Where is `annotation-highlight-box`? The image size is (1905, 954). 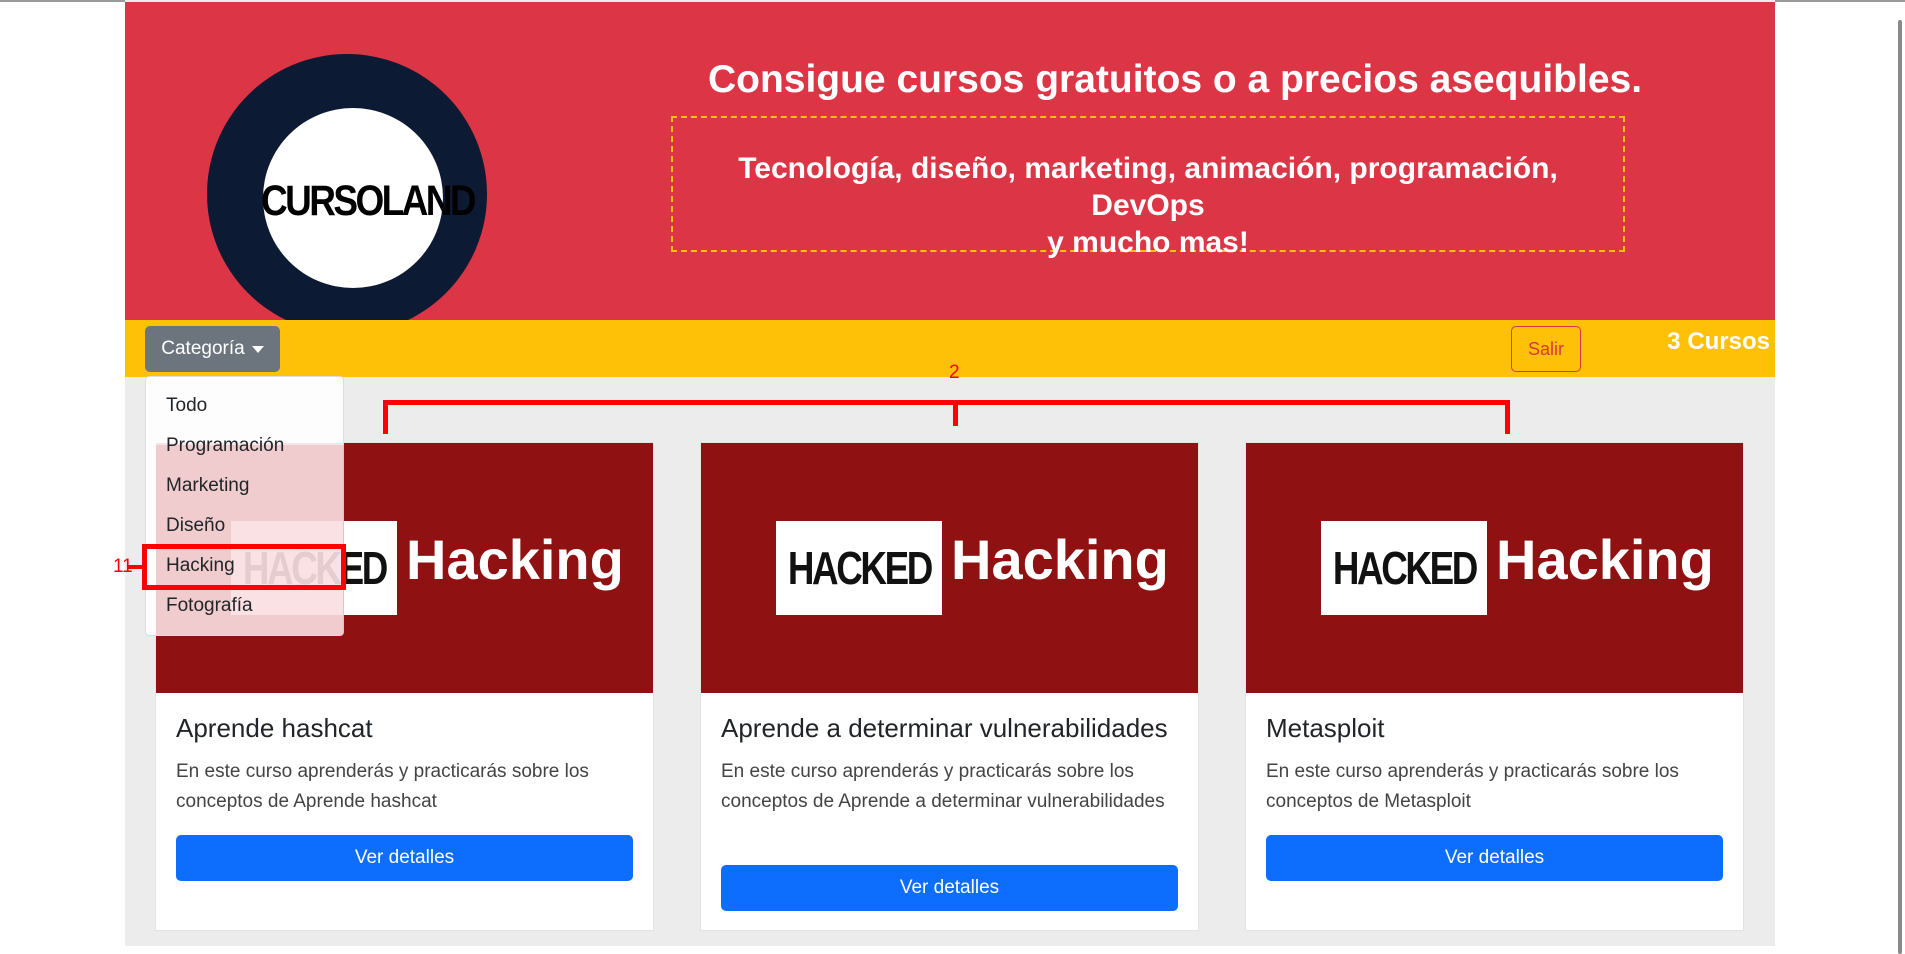
annotation-highlight-box is located at coordinates (244, 567).